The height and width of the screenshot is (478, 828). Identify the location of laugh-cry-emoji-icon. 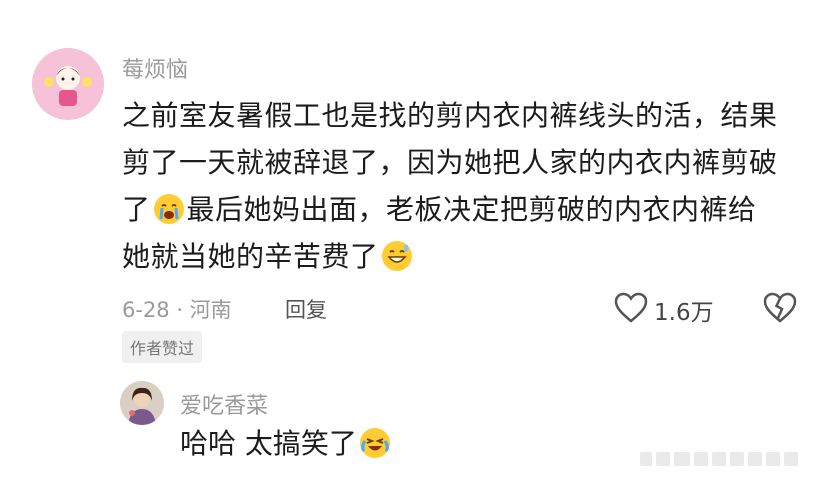
(374, 443).